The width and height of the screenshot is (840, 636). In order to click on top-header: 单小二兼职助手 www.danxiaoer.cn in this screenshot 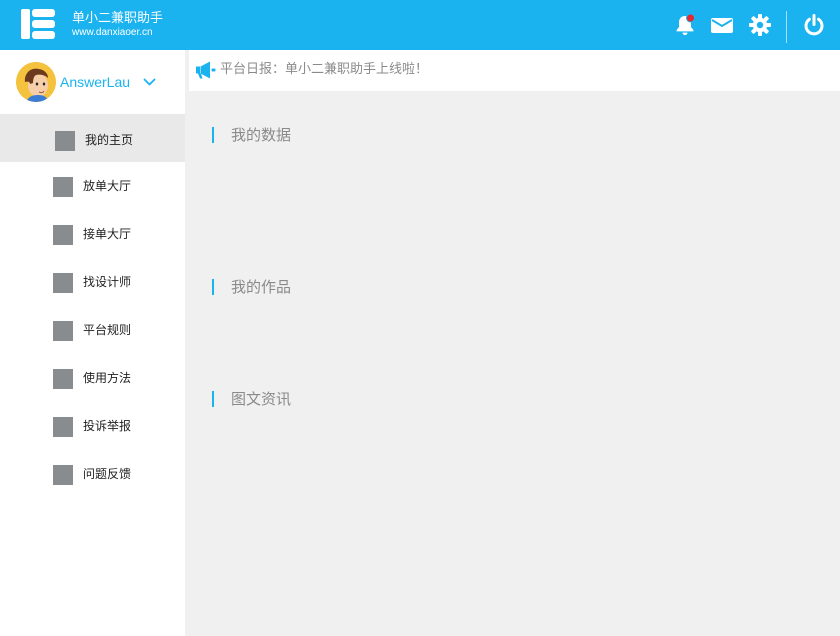, I will do `click(420, 25)`.